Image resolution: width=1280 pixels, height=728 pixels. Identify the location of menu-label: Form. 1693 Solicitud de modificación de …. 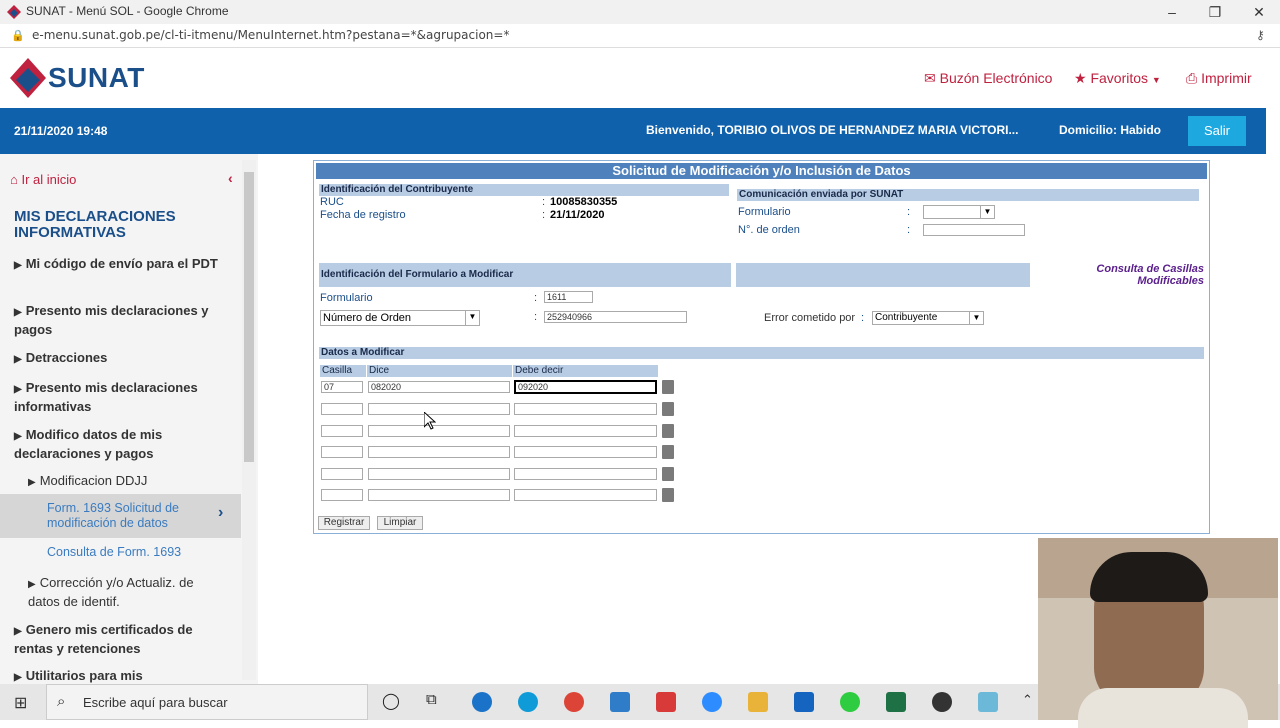
(113, 515).